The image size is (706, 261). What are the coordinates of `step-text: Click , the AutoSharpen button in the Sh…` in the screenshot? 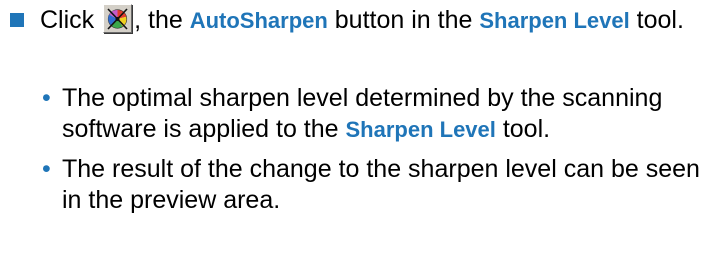 It's located at (355, 20).